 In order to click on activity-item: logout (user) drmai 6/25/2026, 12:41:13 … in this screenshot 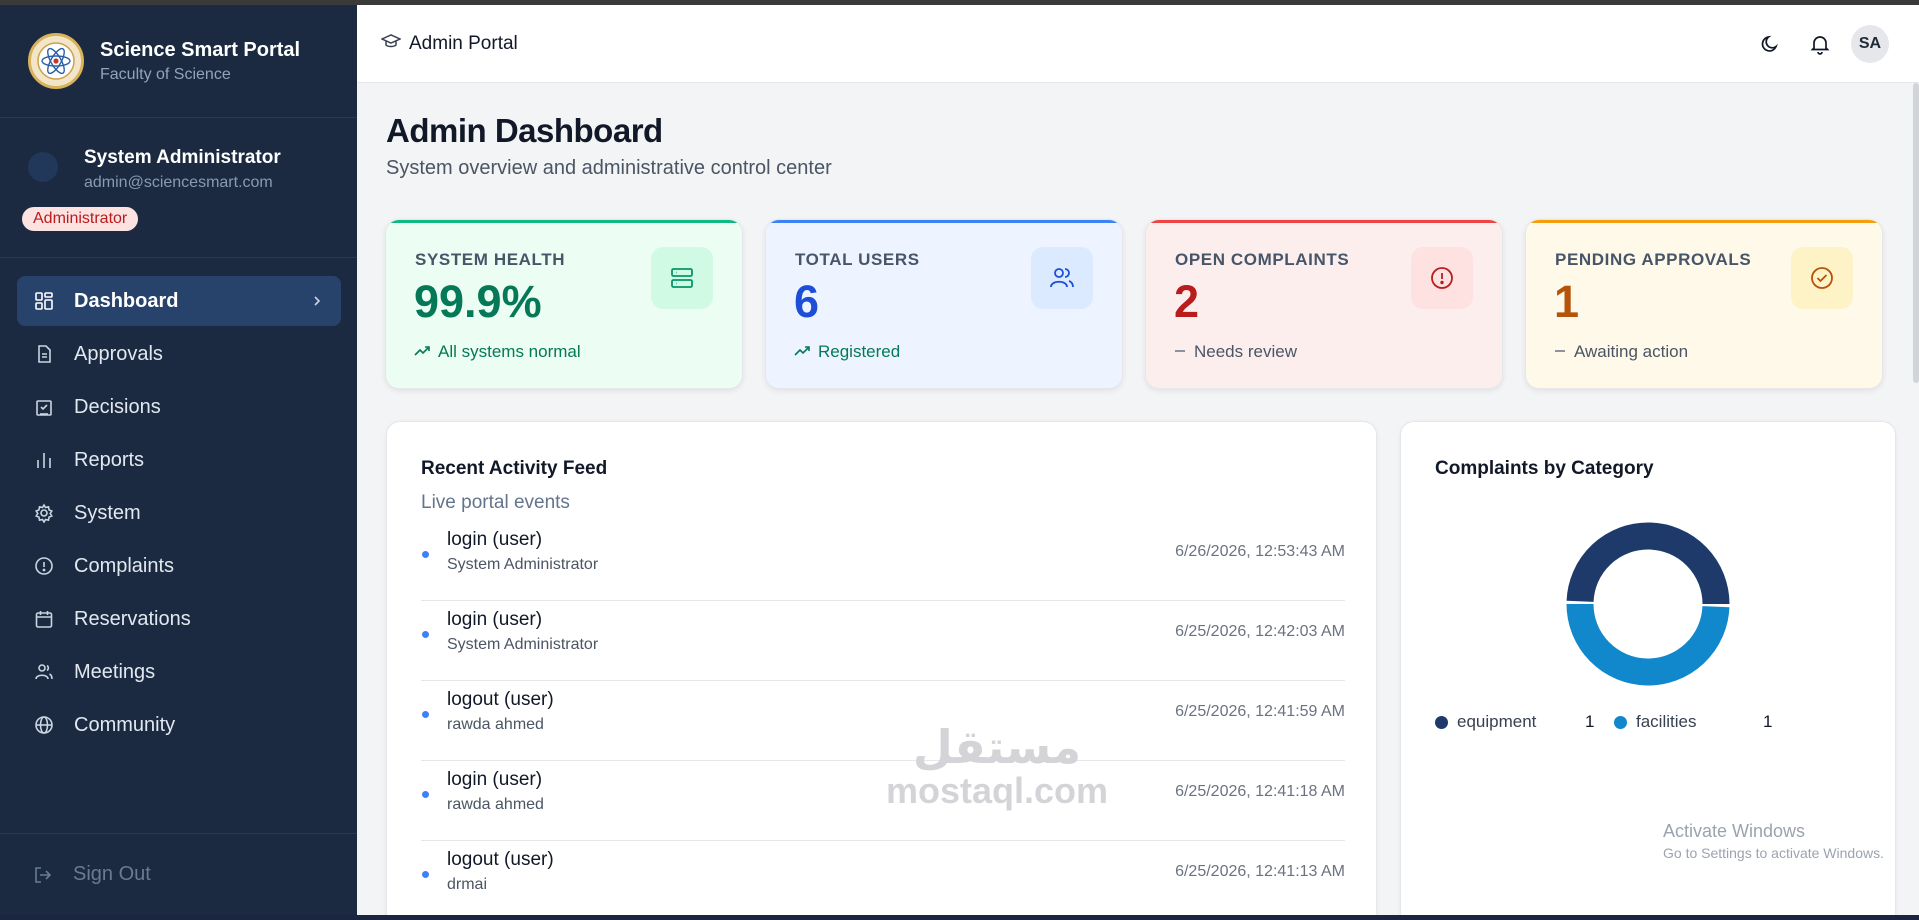, I will do `click(883, 878)`.